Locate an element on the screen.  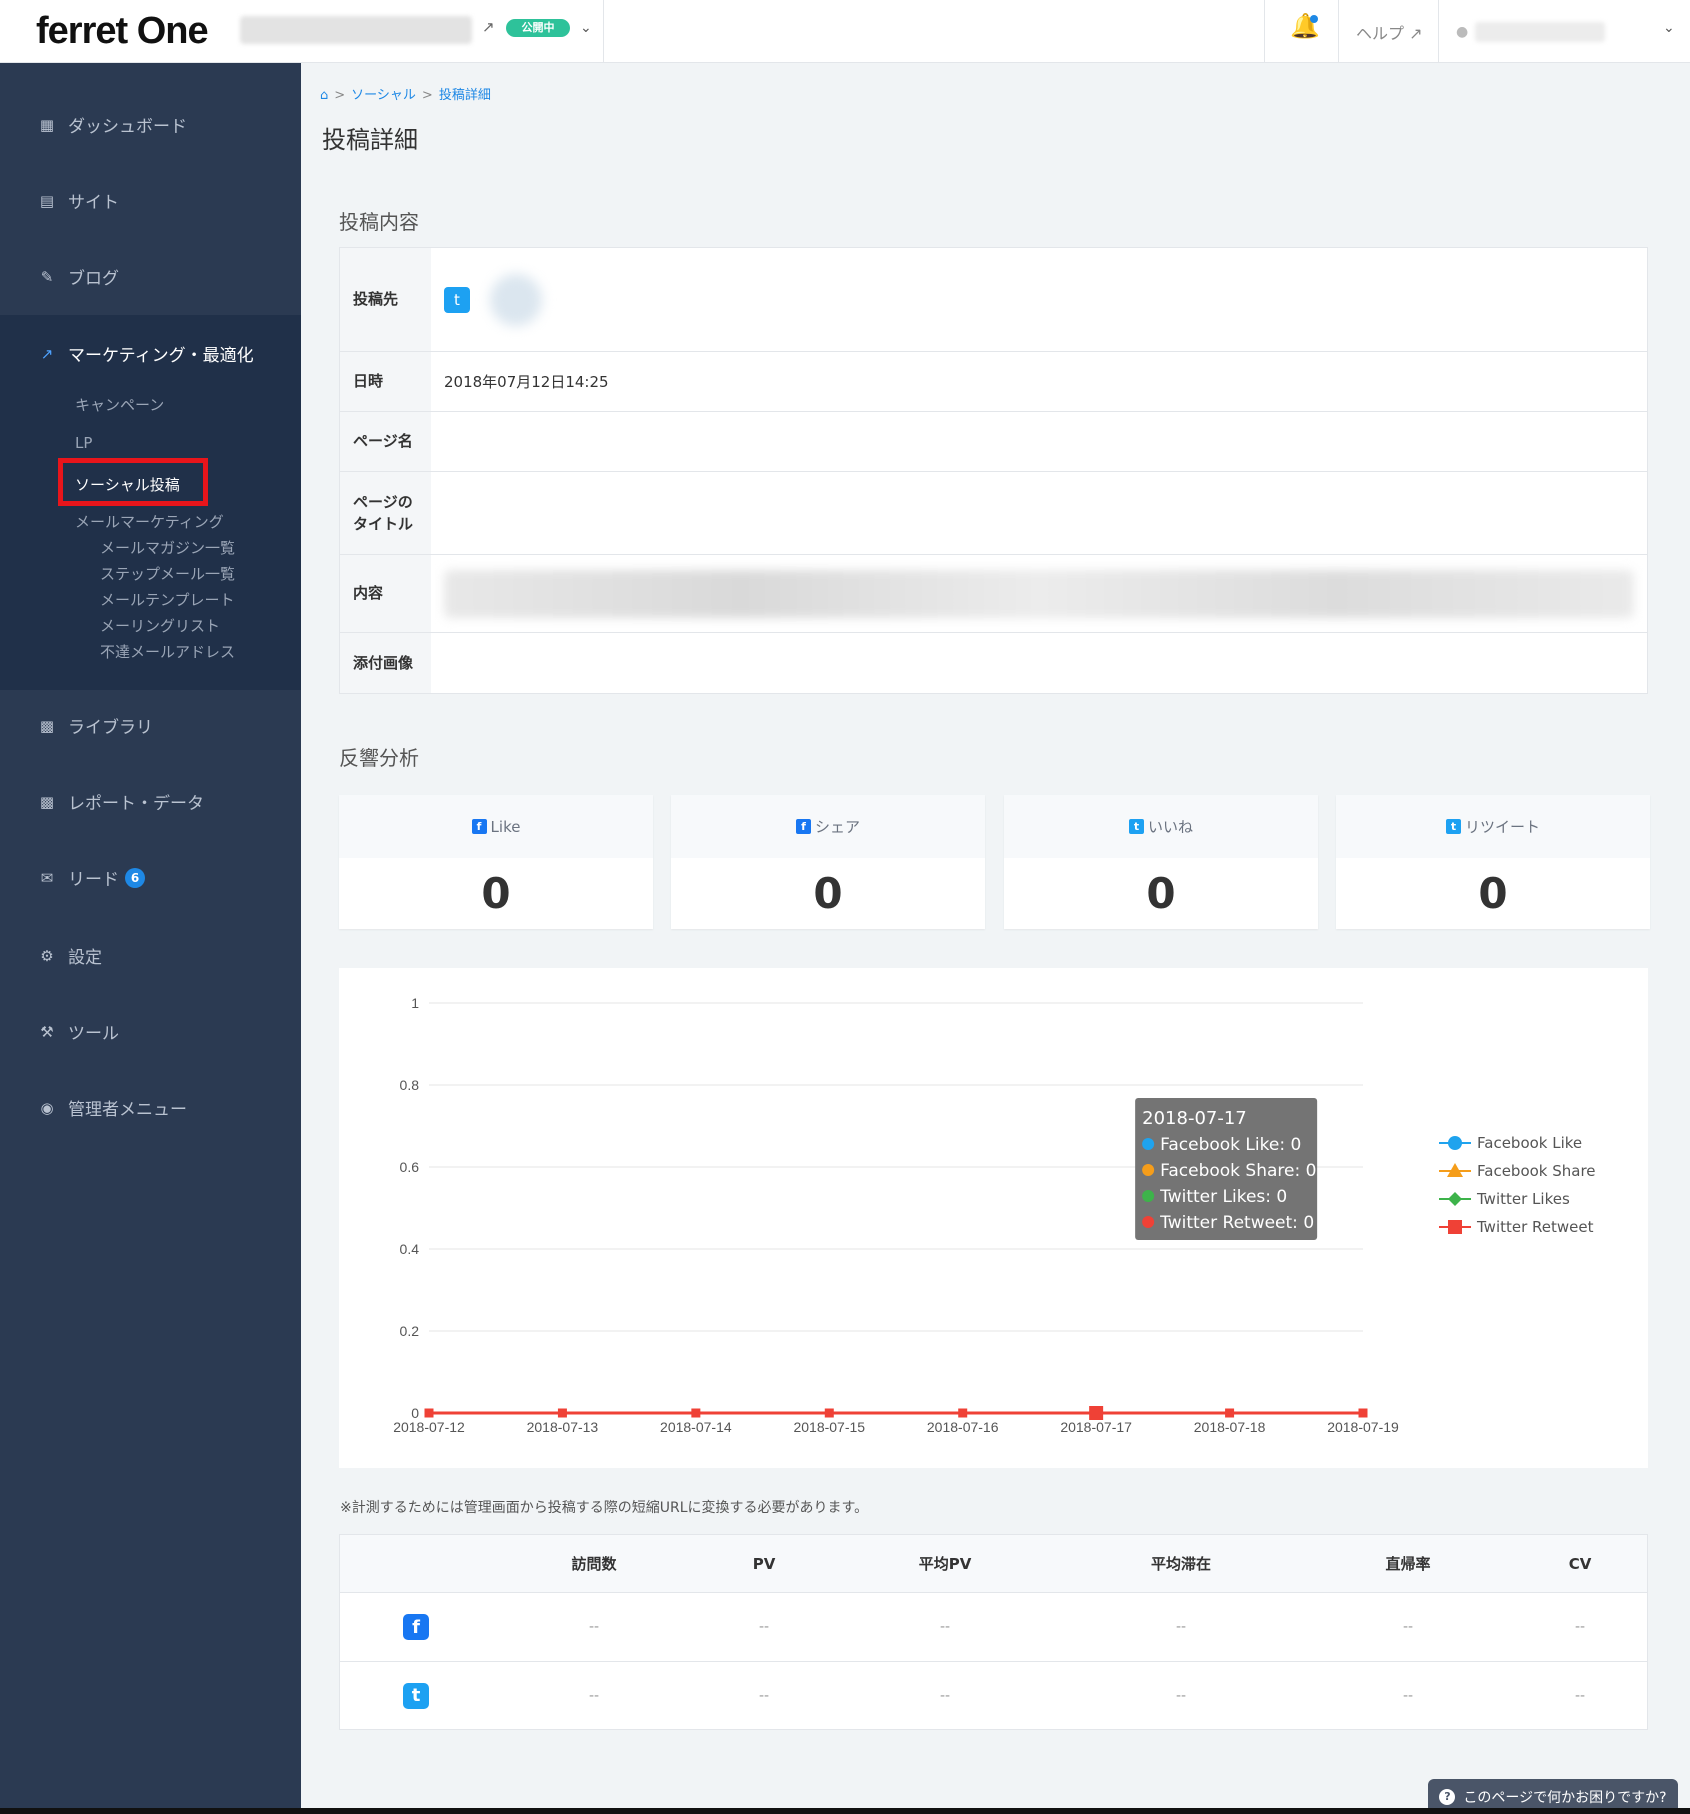
section-analysis-title: 反響分析 is located at coordinates (379, 758).